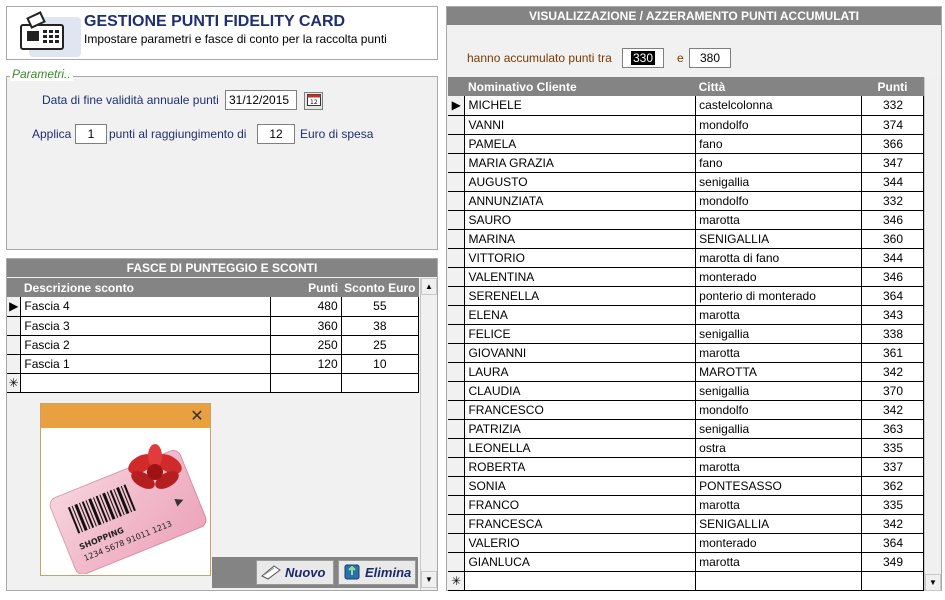 The width and height of the screenshot is (945, 600). Describe the element at coordinates (145, 364) in the screenshot. I see `fascia-desc-cell: Fascia 1` at that location.